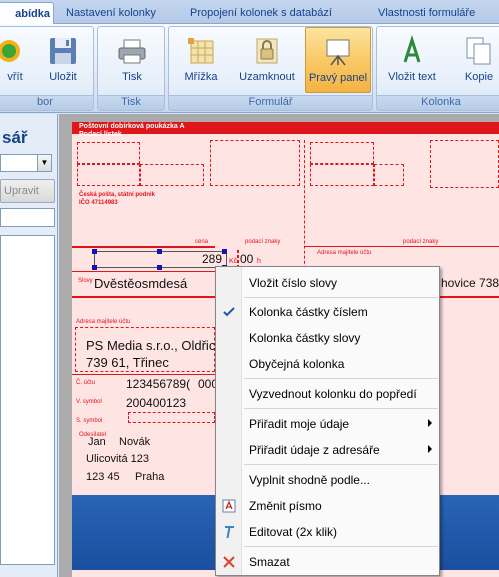 Image resolution: width=499 pixels, height=577 pixels. I want to click on menu-item-assign-my-data: Přiřadit moje údaje, so click(327, 424).